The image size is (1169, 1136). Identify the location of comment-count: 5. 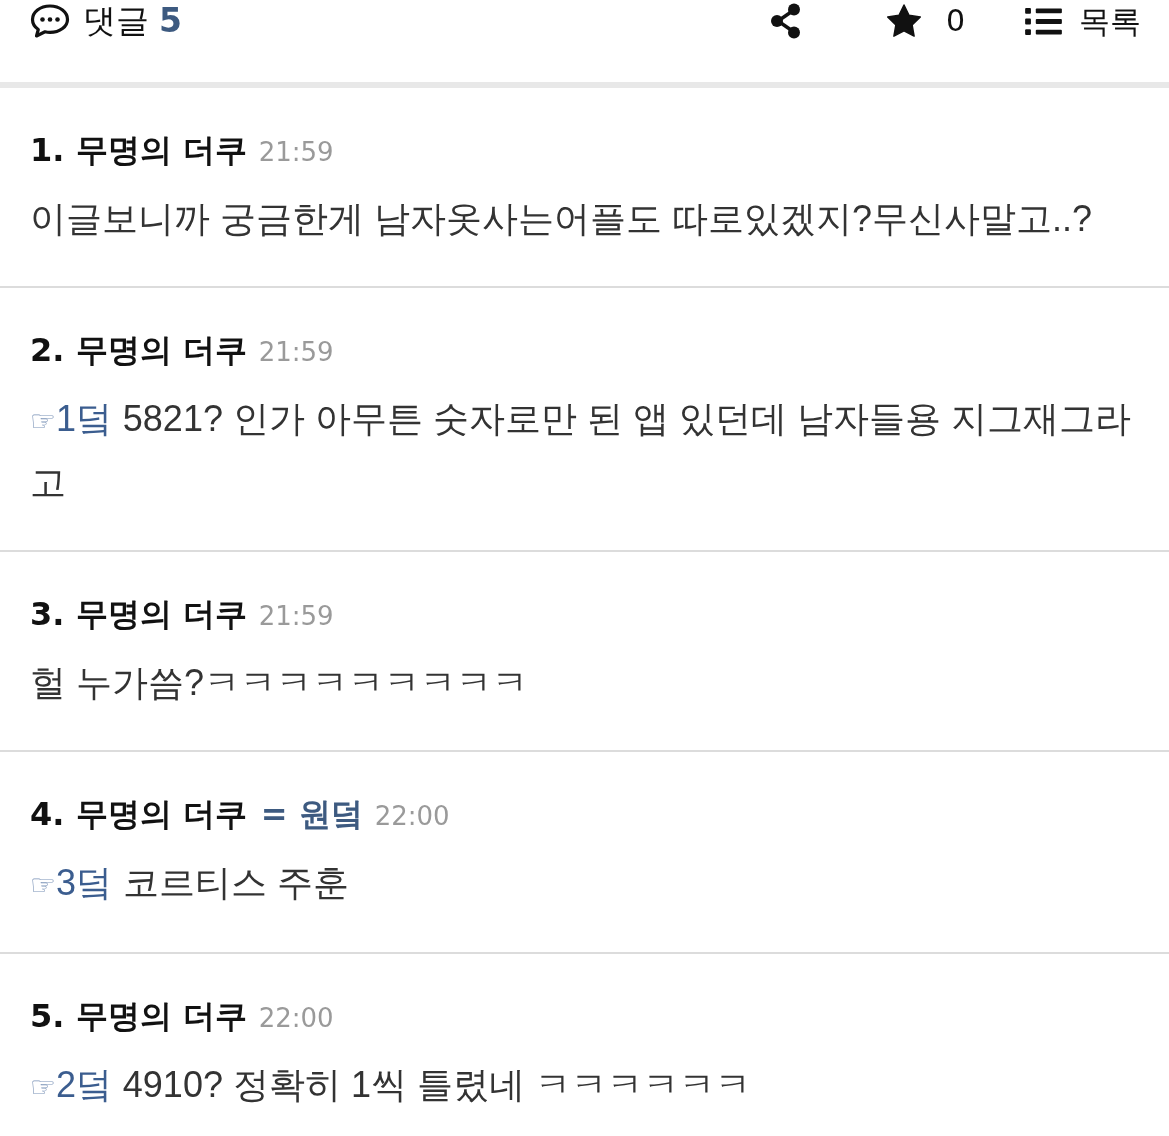
(170, 21).